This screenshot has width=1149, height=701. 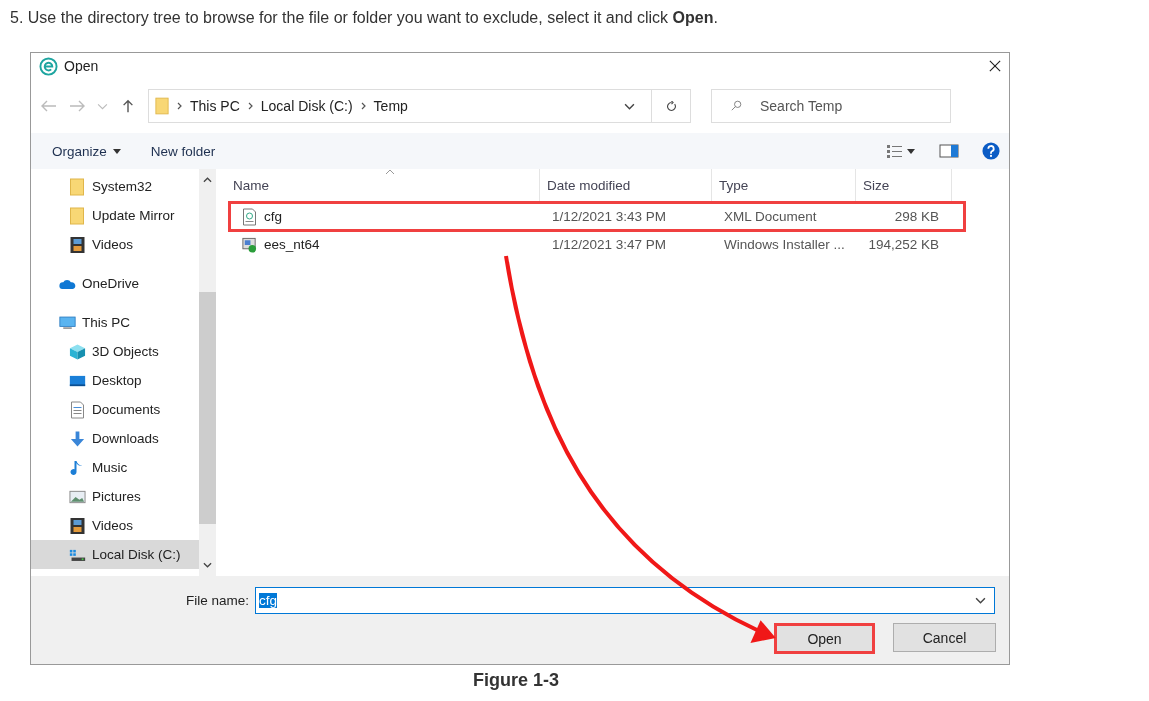 I want to click on file-name: ees_nt64, so click(x=292, y=244).